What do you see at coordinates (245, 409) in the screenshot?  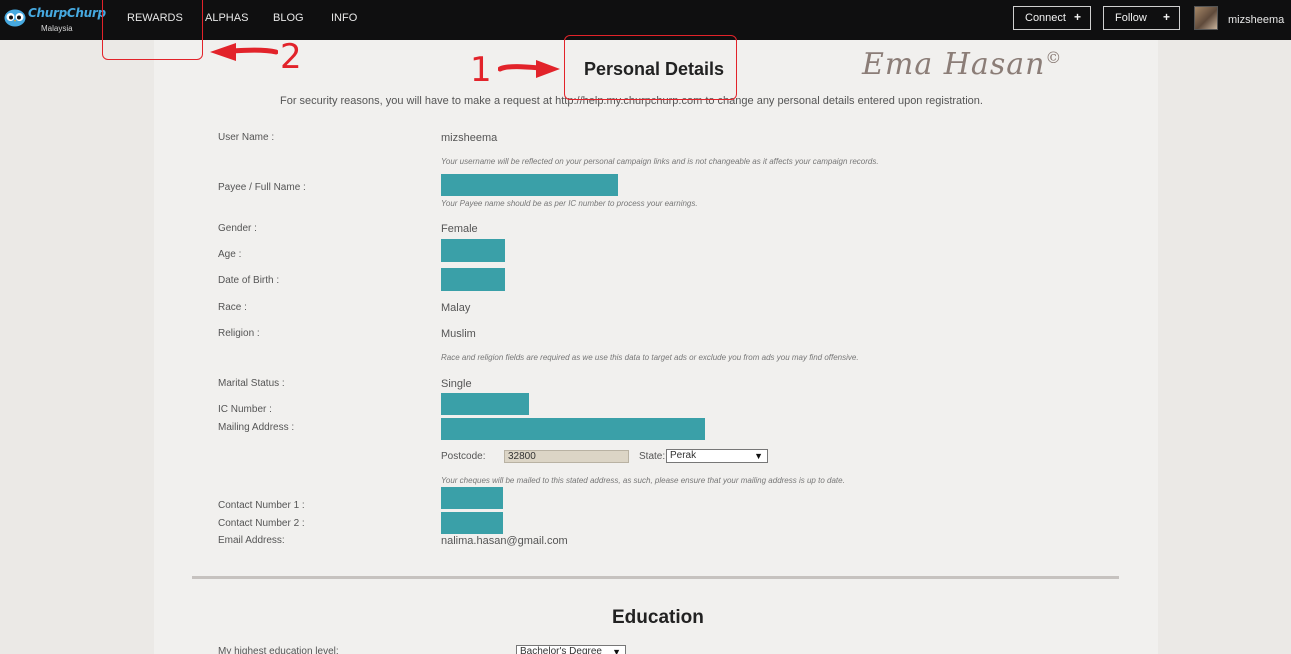 I see `ic-label: IC Number :` at bounding box center [245, 409].